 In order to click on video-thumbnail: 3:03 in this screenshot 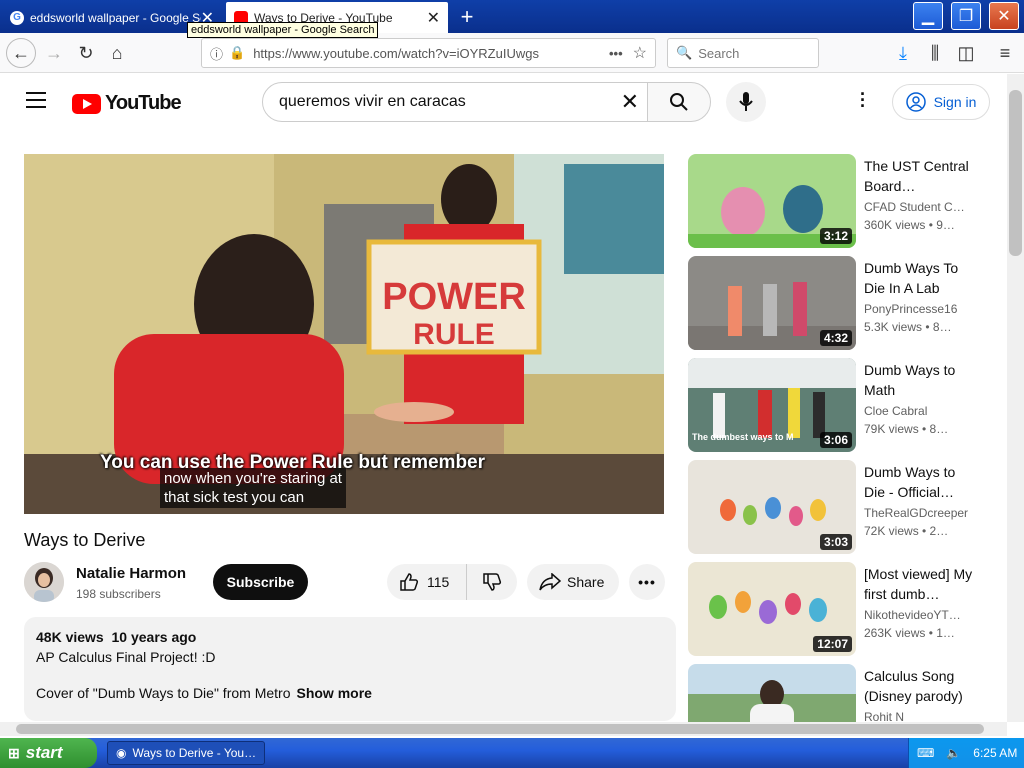, I will do `click(772, 507)`.